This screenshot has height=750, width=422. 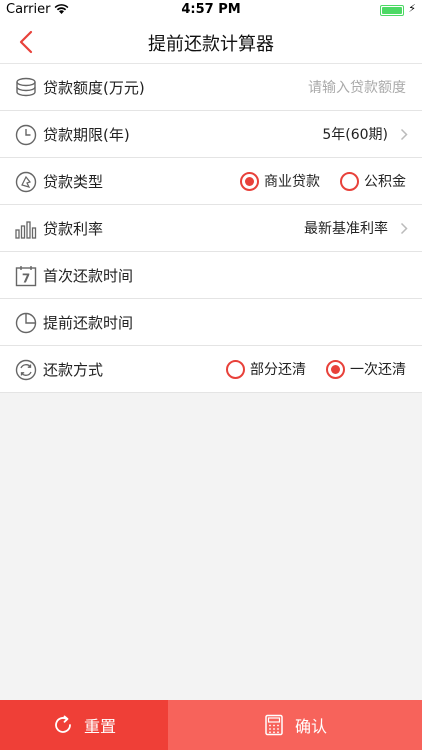 I want to click on row-loan-rate: 贷款利率 最新基准利率, so click(x=211, y=228).